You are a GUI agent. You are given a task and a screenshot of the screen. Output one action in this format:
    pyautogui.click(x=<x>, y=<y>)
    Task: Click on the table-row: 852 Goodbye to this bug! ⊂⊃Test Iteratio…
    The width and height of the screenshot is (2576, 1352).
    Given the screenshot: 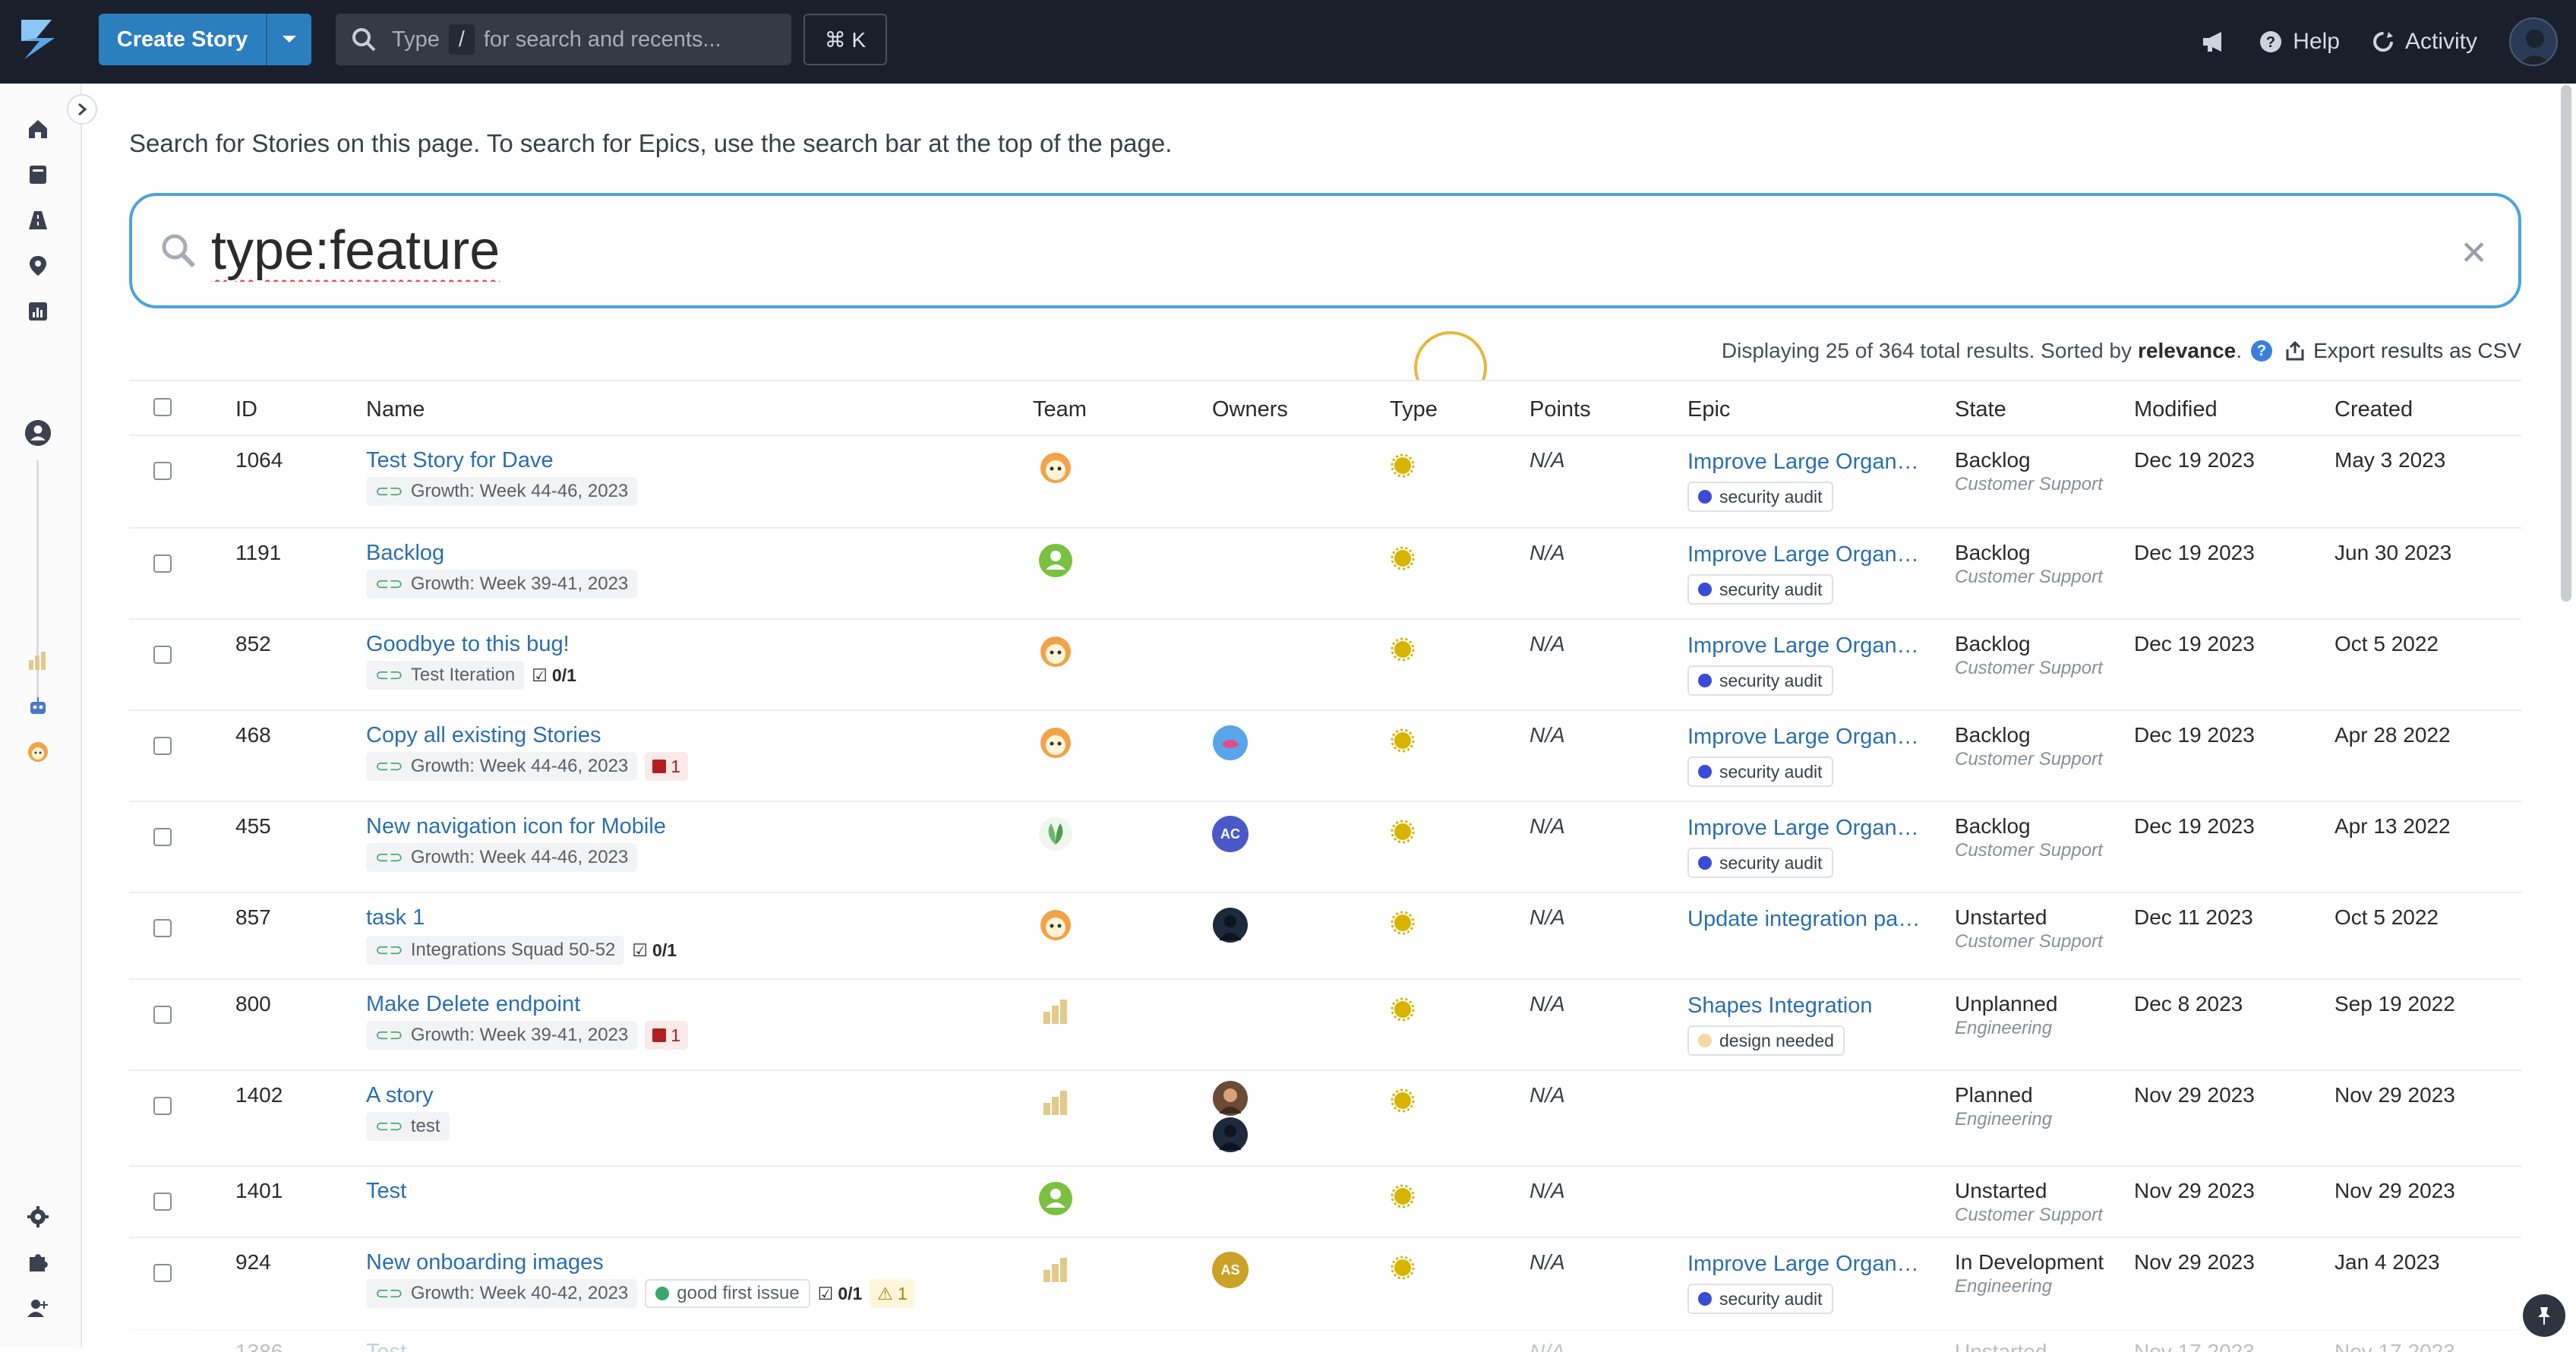 What is the action you would take?
    pyautogui.click(x=1325, y=663)
    